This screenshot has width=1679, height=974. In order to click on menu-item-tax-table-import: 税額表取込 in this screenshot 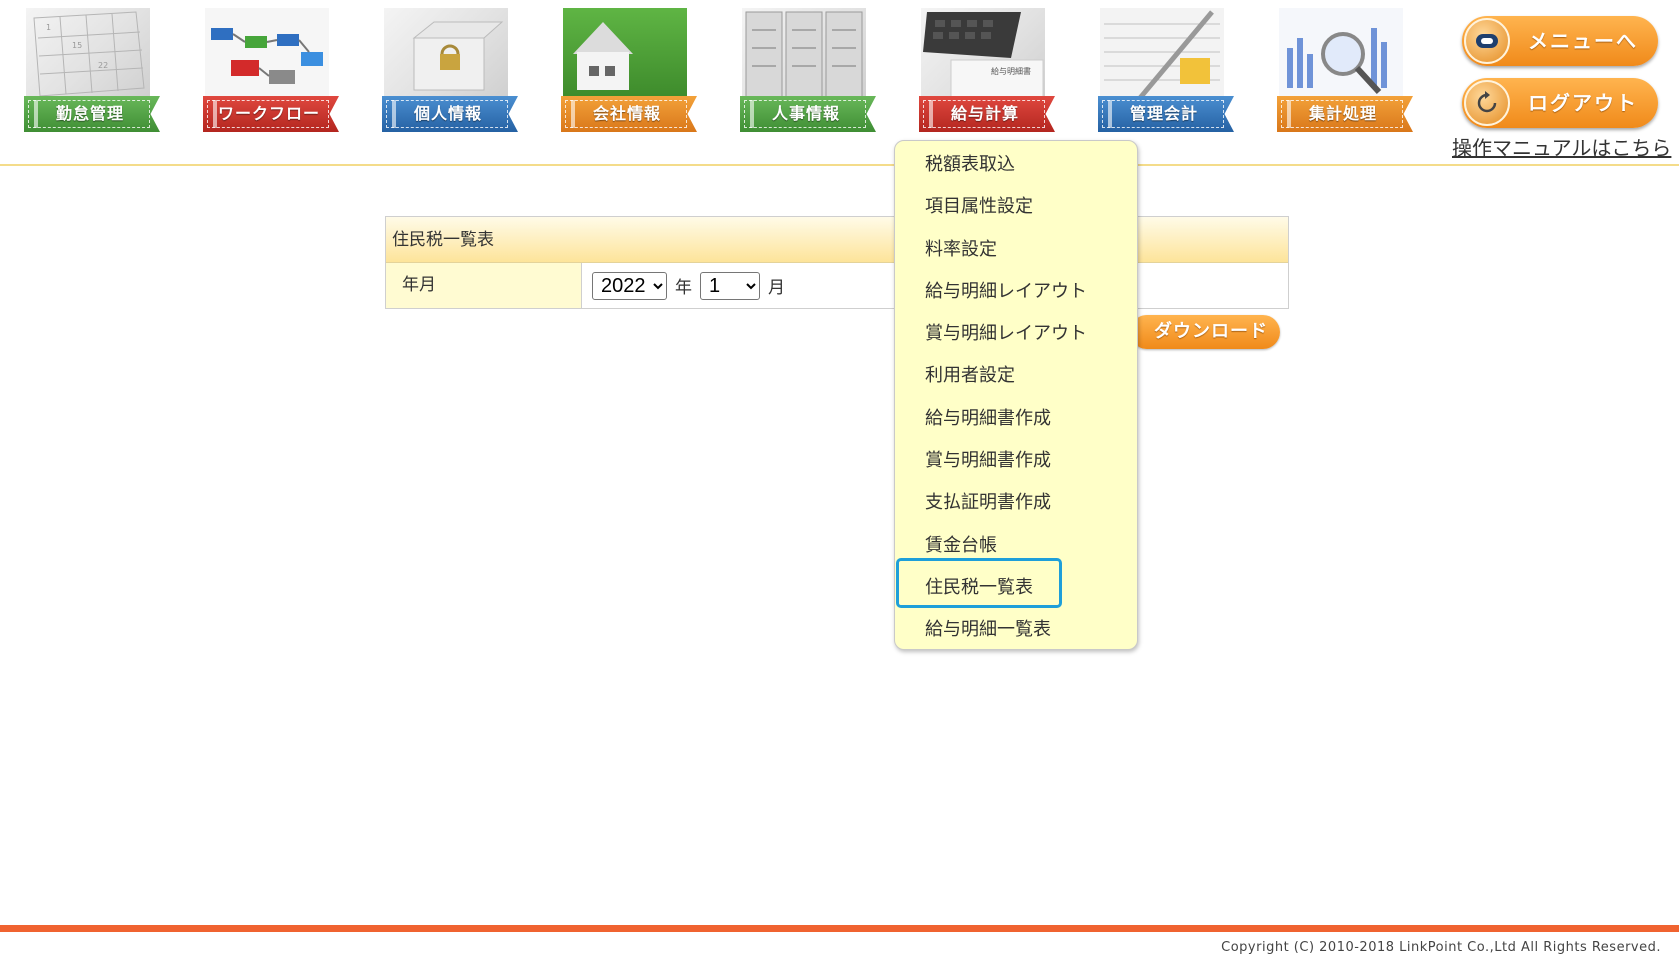, I will do `click(1016, 165)`.